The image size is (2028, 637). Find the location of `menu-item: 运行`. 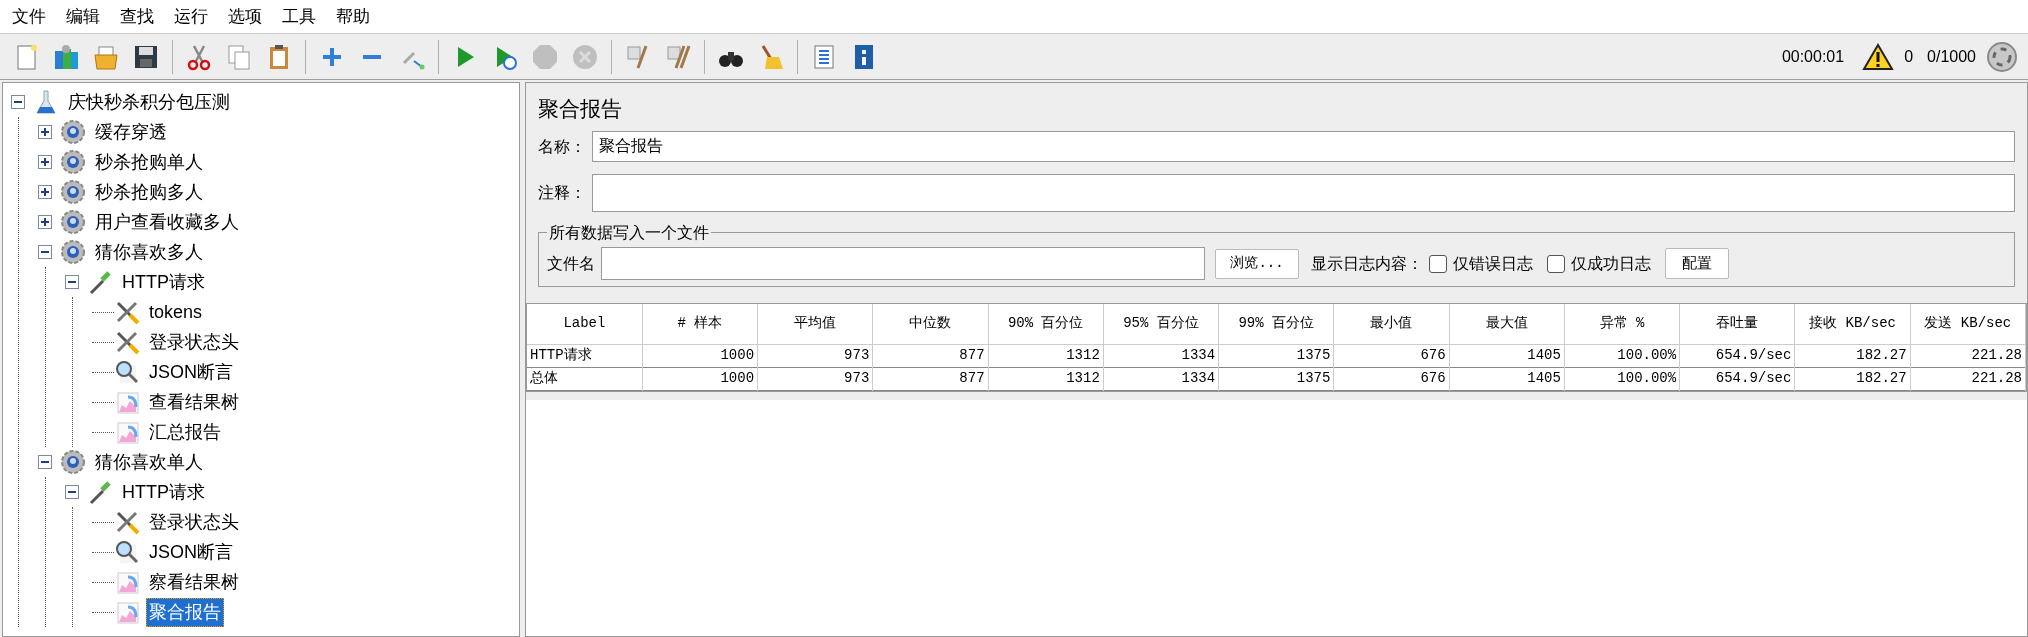

menu-item: 运行 is located at coordinates (191, 16).